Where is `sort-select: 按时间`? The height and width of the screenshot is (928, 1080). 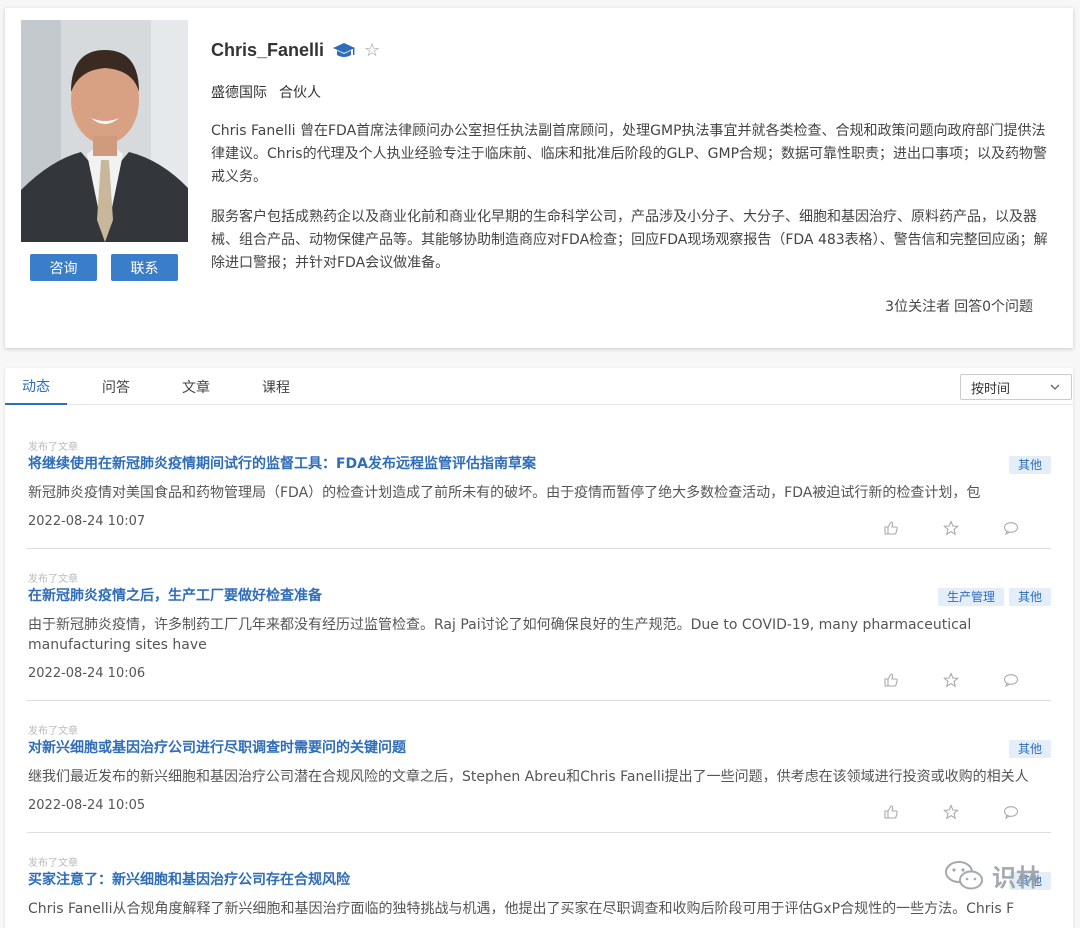
sort-select: 按时间 is located at coordinates (1016, 387).